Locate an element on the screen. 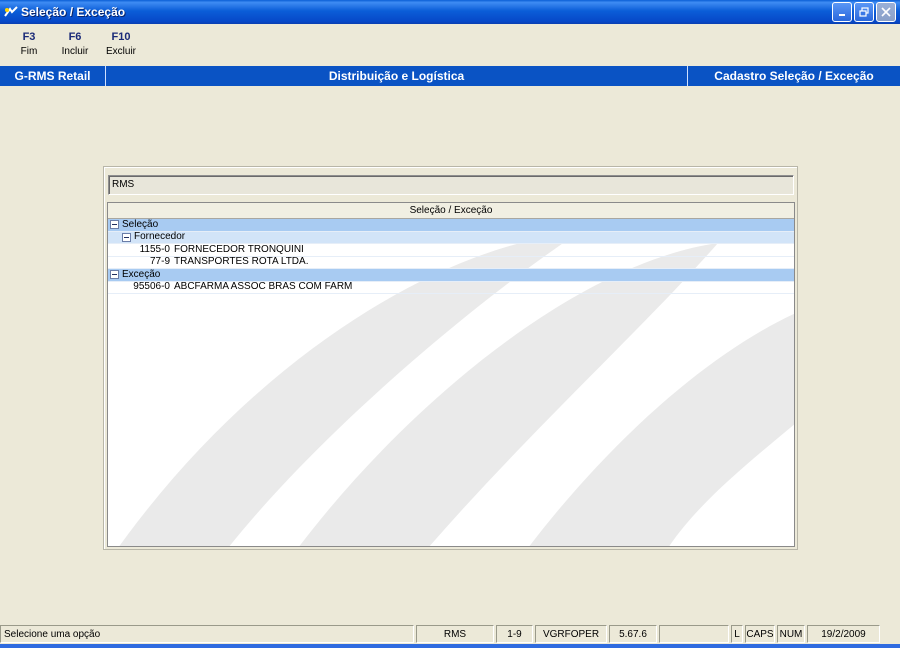 The width and height of the screenshot is (900, 648). item-code: 95506-0 is located at coordinates (151, 287).